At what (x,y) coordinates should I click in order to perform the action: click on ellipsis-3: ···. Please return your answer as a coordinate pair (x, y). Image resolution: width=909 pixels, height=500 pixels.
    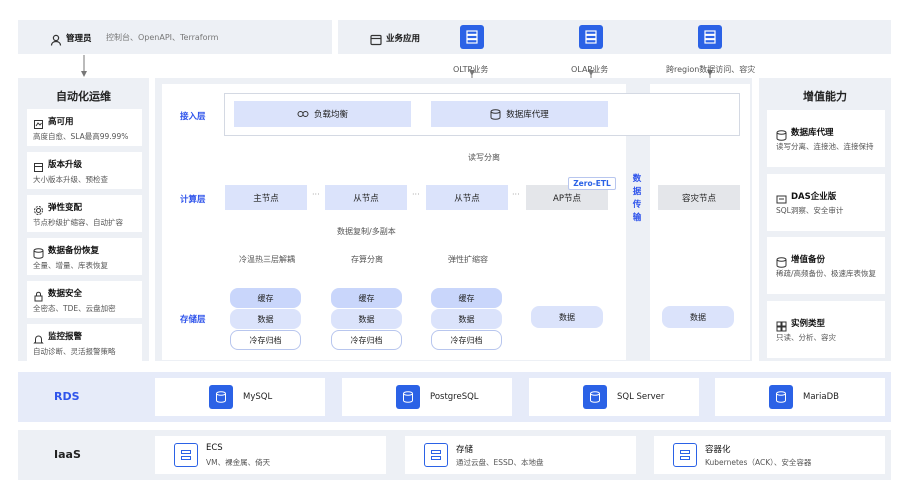
    Looking at the image, I should click on (516, 194).